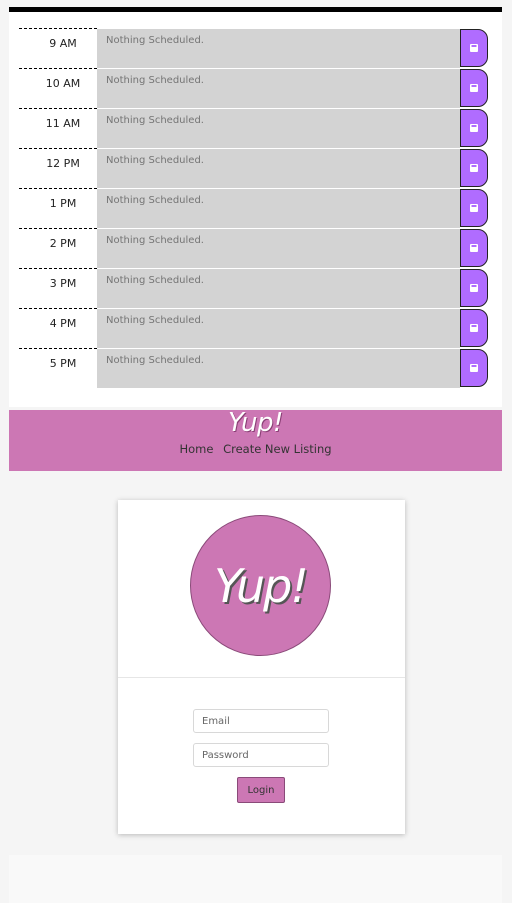 This screenshot has width=512, height=903. I want to click on hour-label: 1 PM, so click(63, 208).